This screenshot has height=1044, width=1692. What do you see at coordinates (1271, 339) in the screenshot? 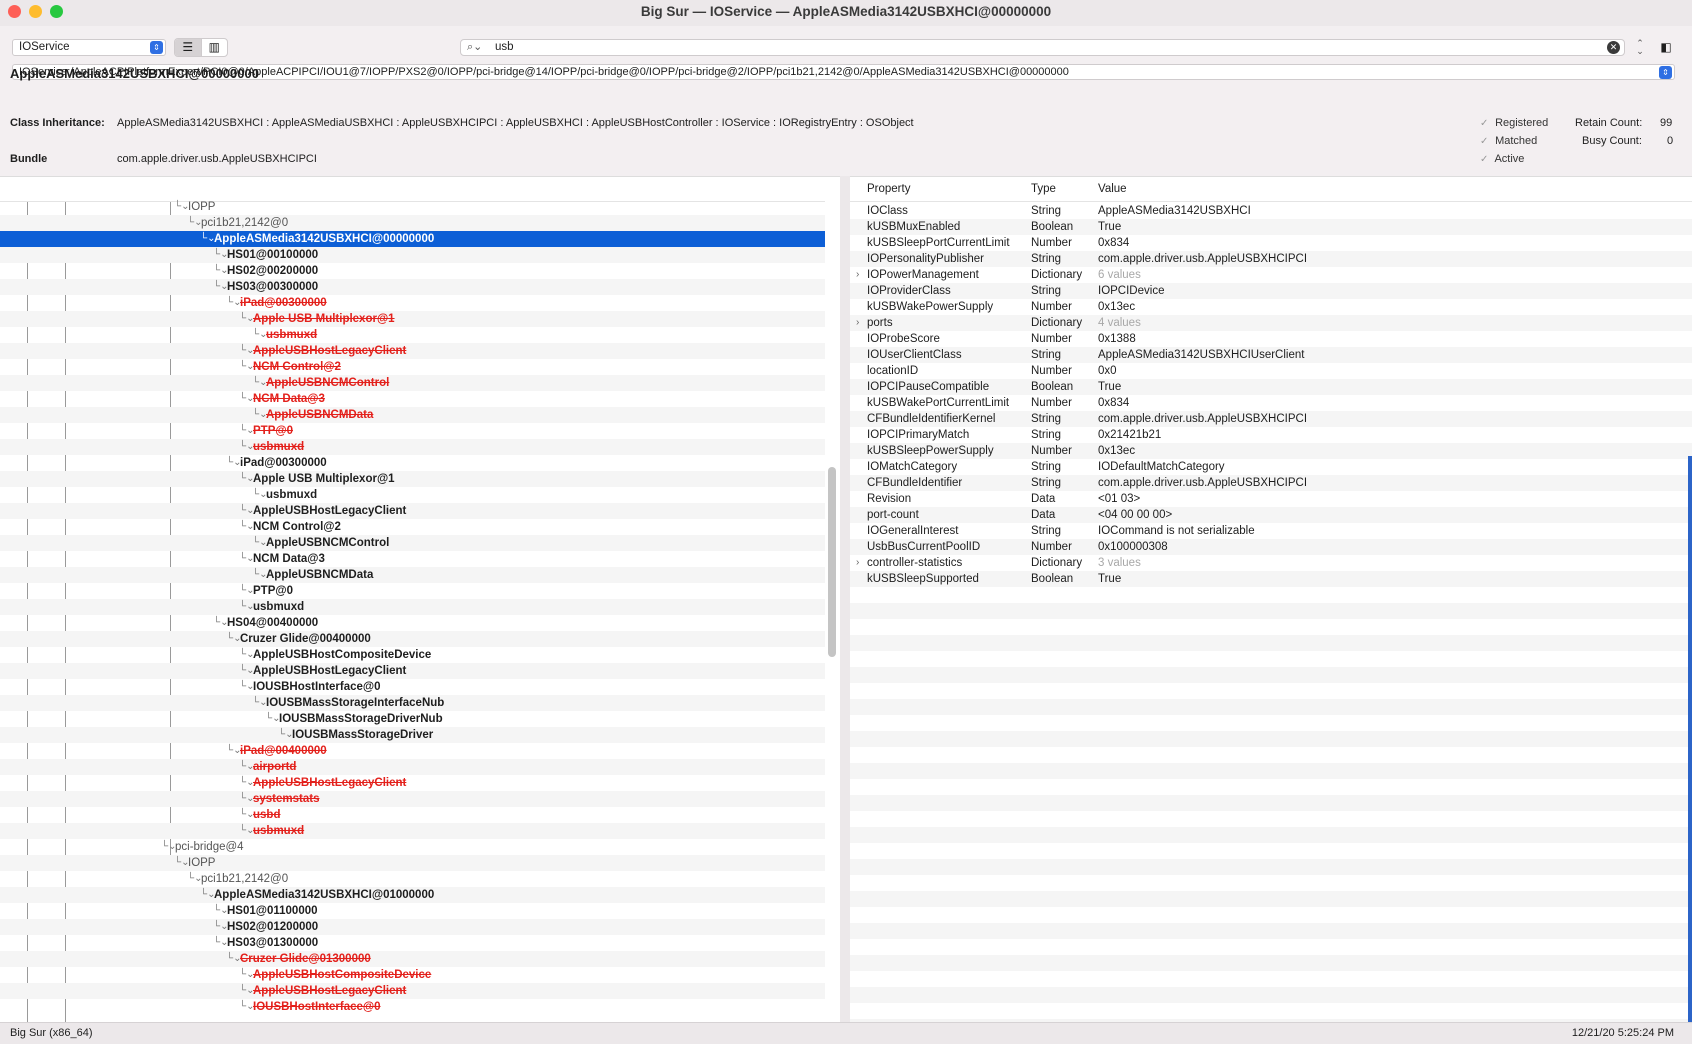
I see `property-row: IOProbeScore Number 0x1388` at bounding box center [1271, 339].